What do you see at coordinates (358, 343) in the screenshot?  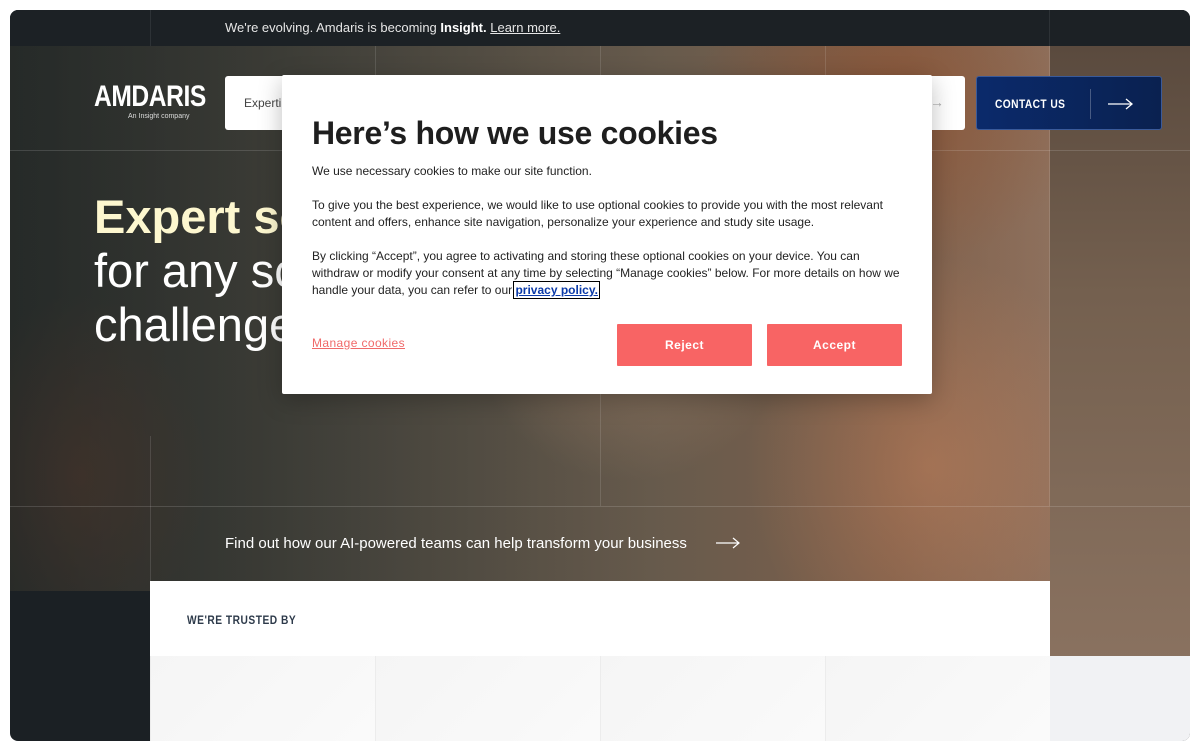 I see `manage-cookies-link: Manage cookies` at bounding box center [358, 343].